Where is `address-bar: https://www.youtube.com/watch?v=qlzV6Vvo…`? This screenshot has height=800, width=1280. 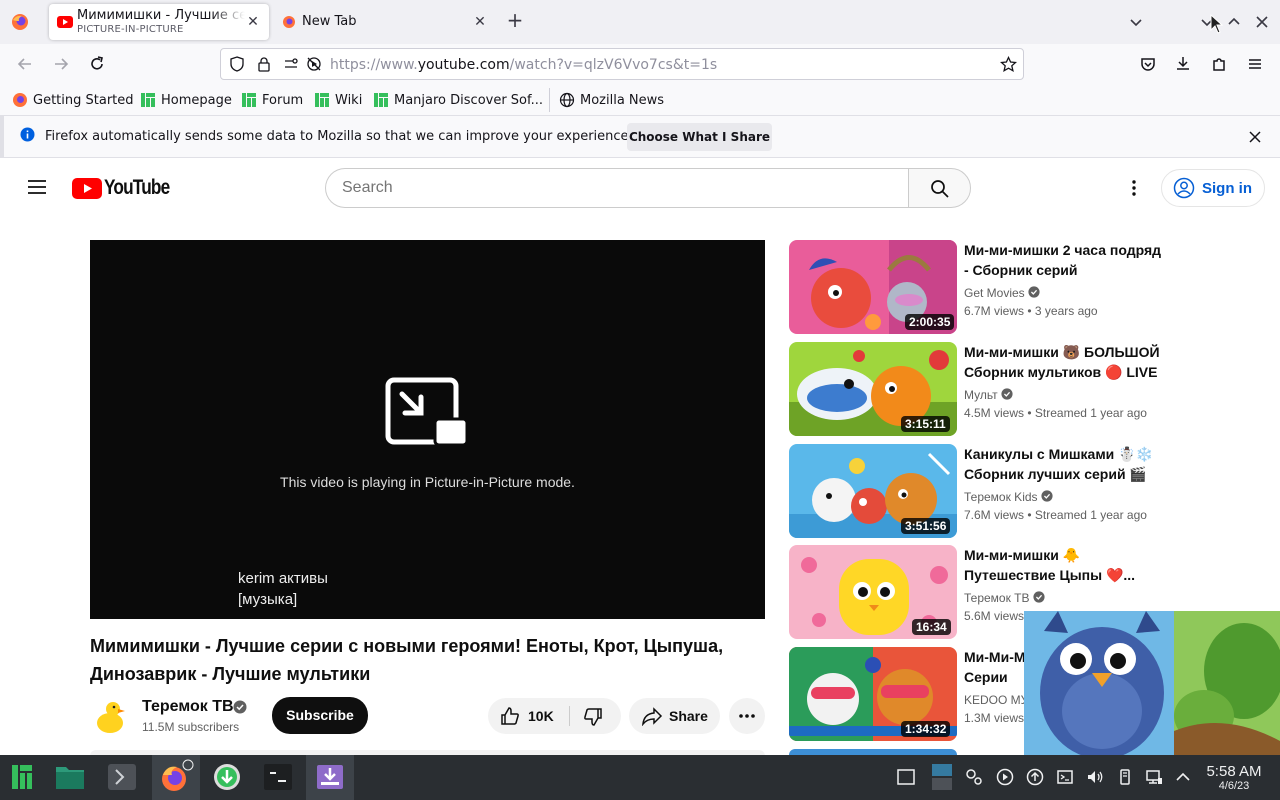 address-bar: https://www.youtube.com/watch?v=qlzV6Vvo… is located at coordinates (622, 64).